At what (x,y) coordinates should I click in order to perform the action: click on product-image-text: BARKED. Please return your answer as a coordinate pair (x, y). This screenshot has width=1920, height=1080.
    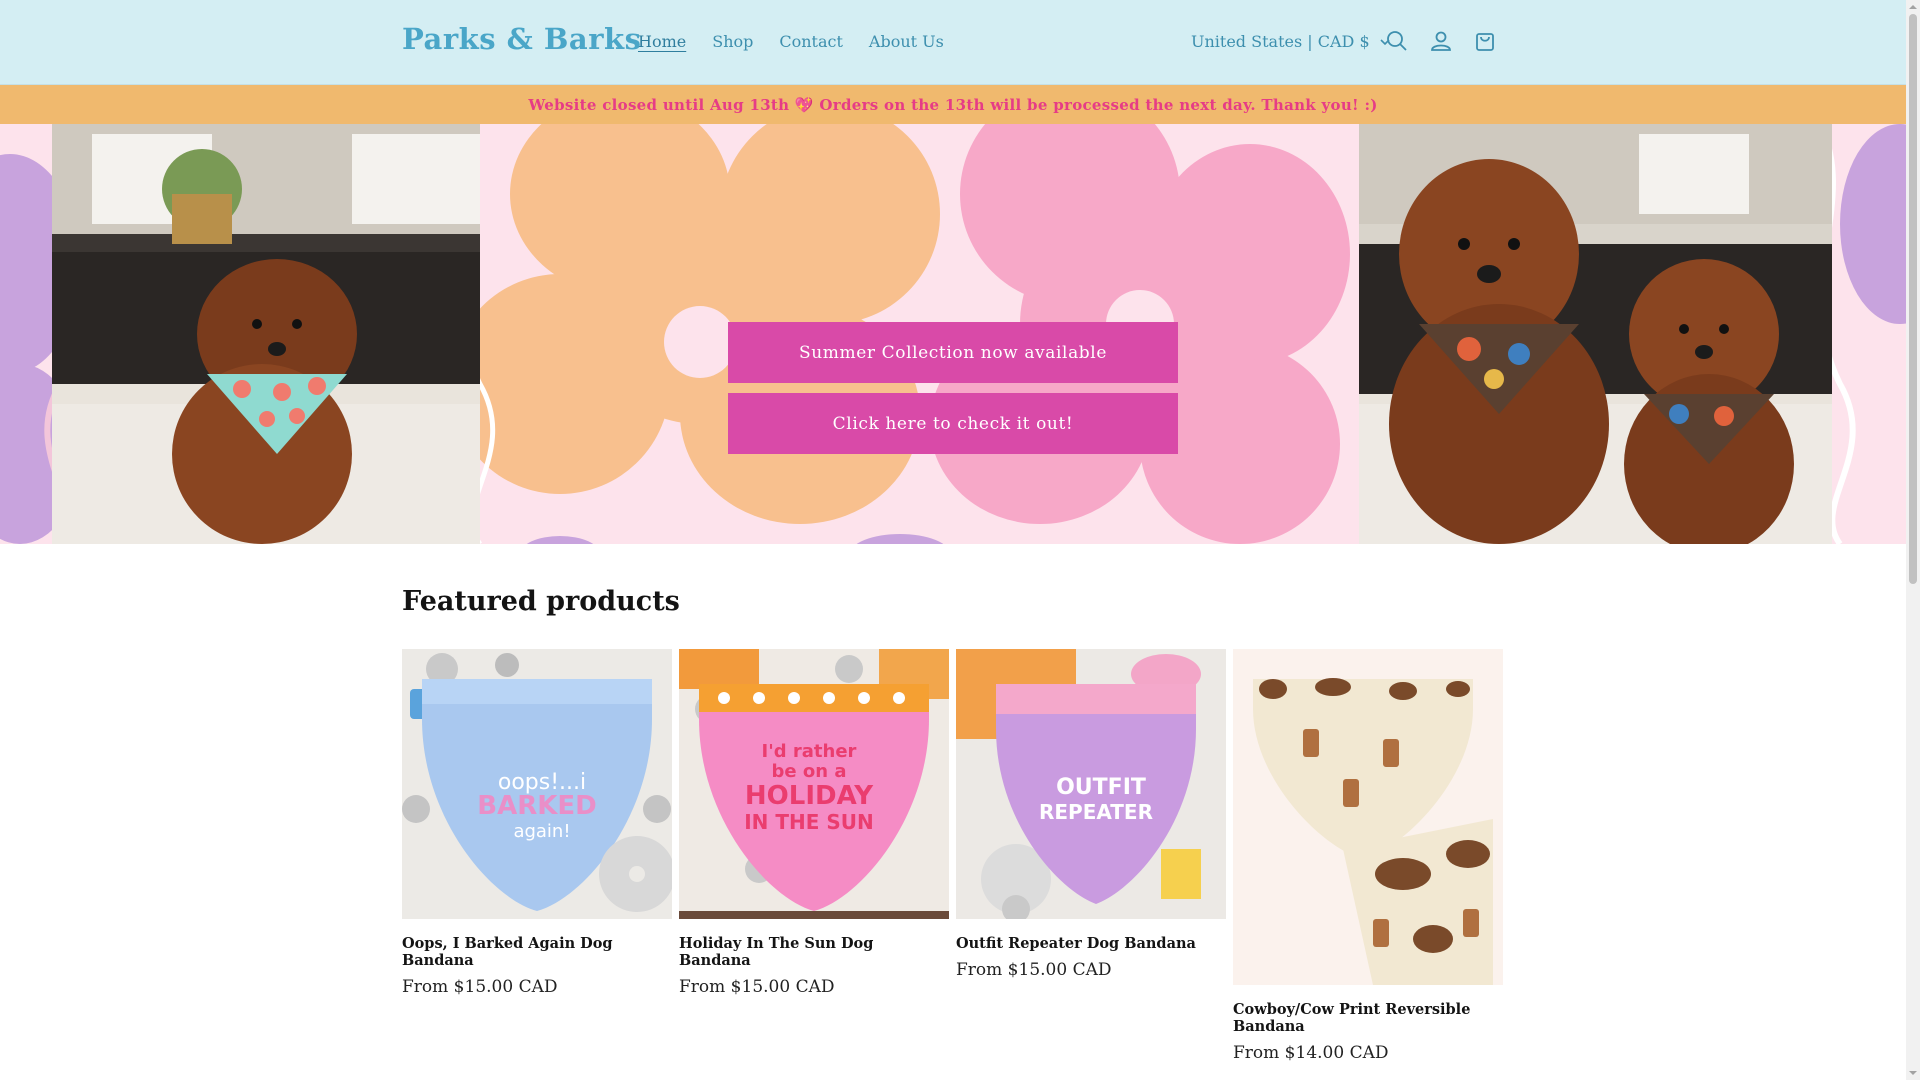
    Looking at the image, I should click on (536, 806).